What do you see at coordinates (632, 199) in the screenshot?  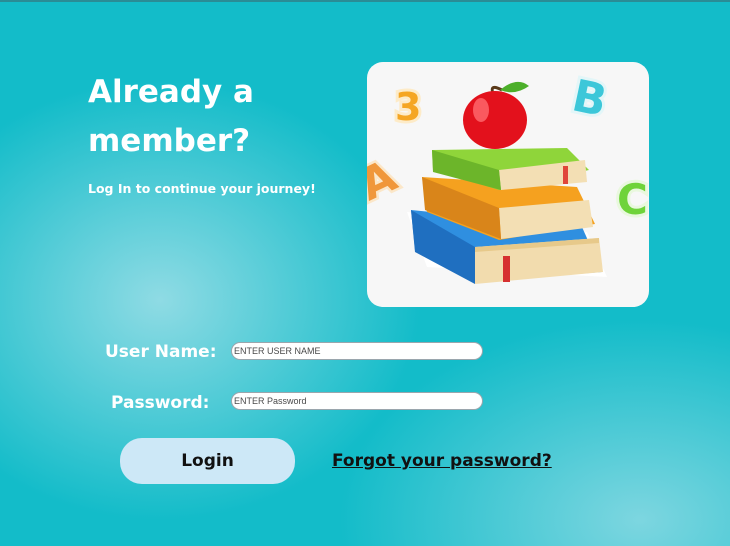 I see `letter-c-decoration: C` at bounding box center [632, 199].